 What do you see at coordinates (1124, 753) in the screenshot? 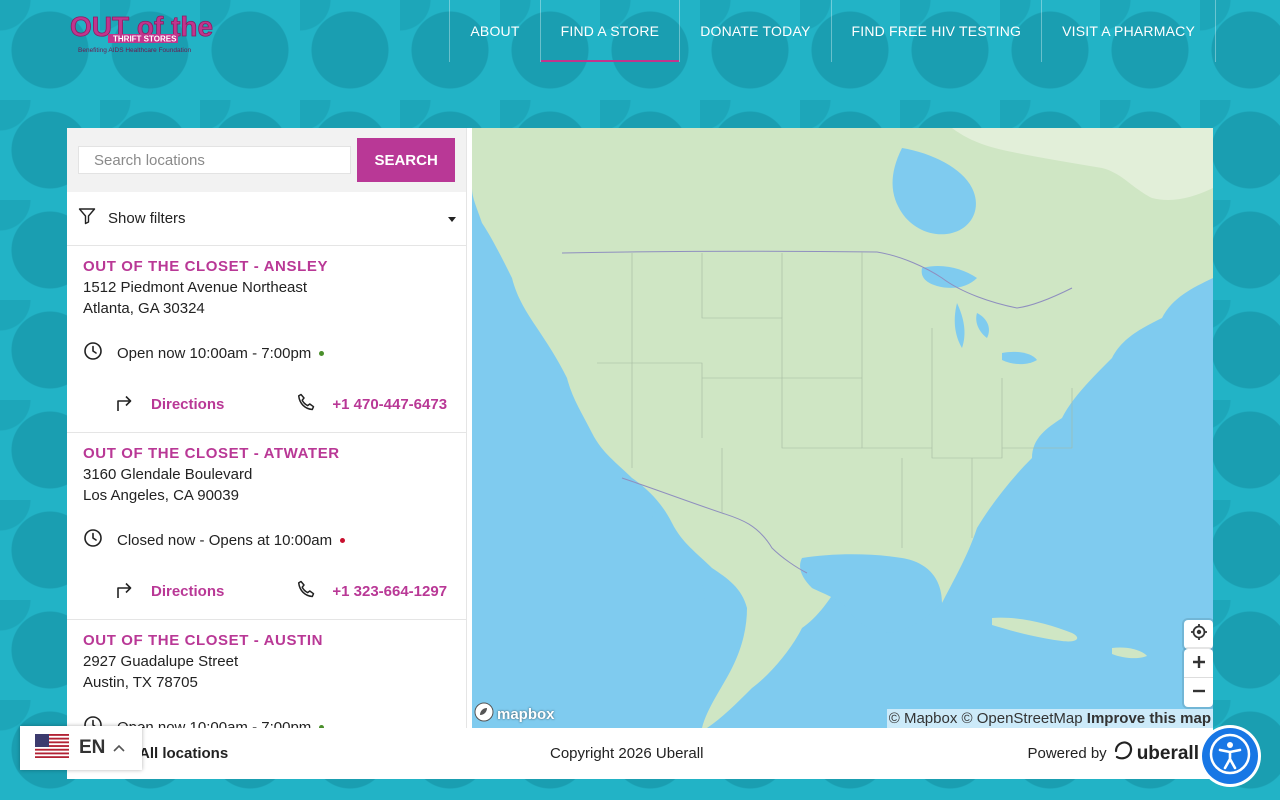
I see `uberall-icon` at bounding box center [1124, 753].